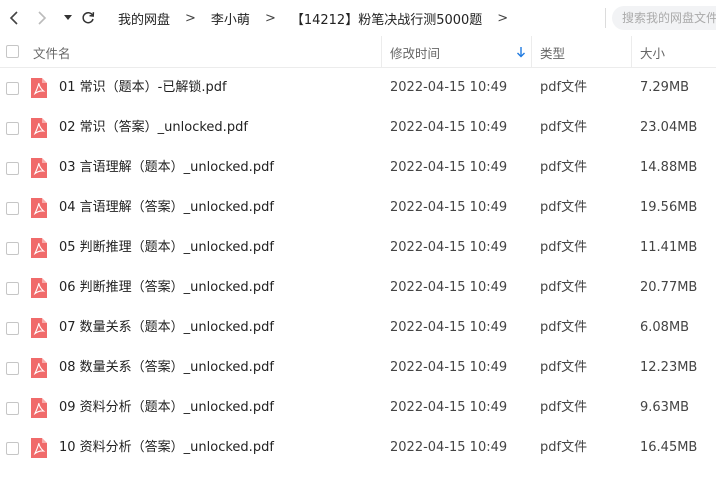 This screenshot has width=716, height=481. What do you see at coordinates (12, 51) in the screenshot?
I see `select-all-checkbox` at bounding box center [12, 51].